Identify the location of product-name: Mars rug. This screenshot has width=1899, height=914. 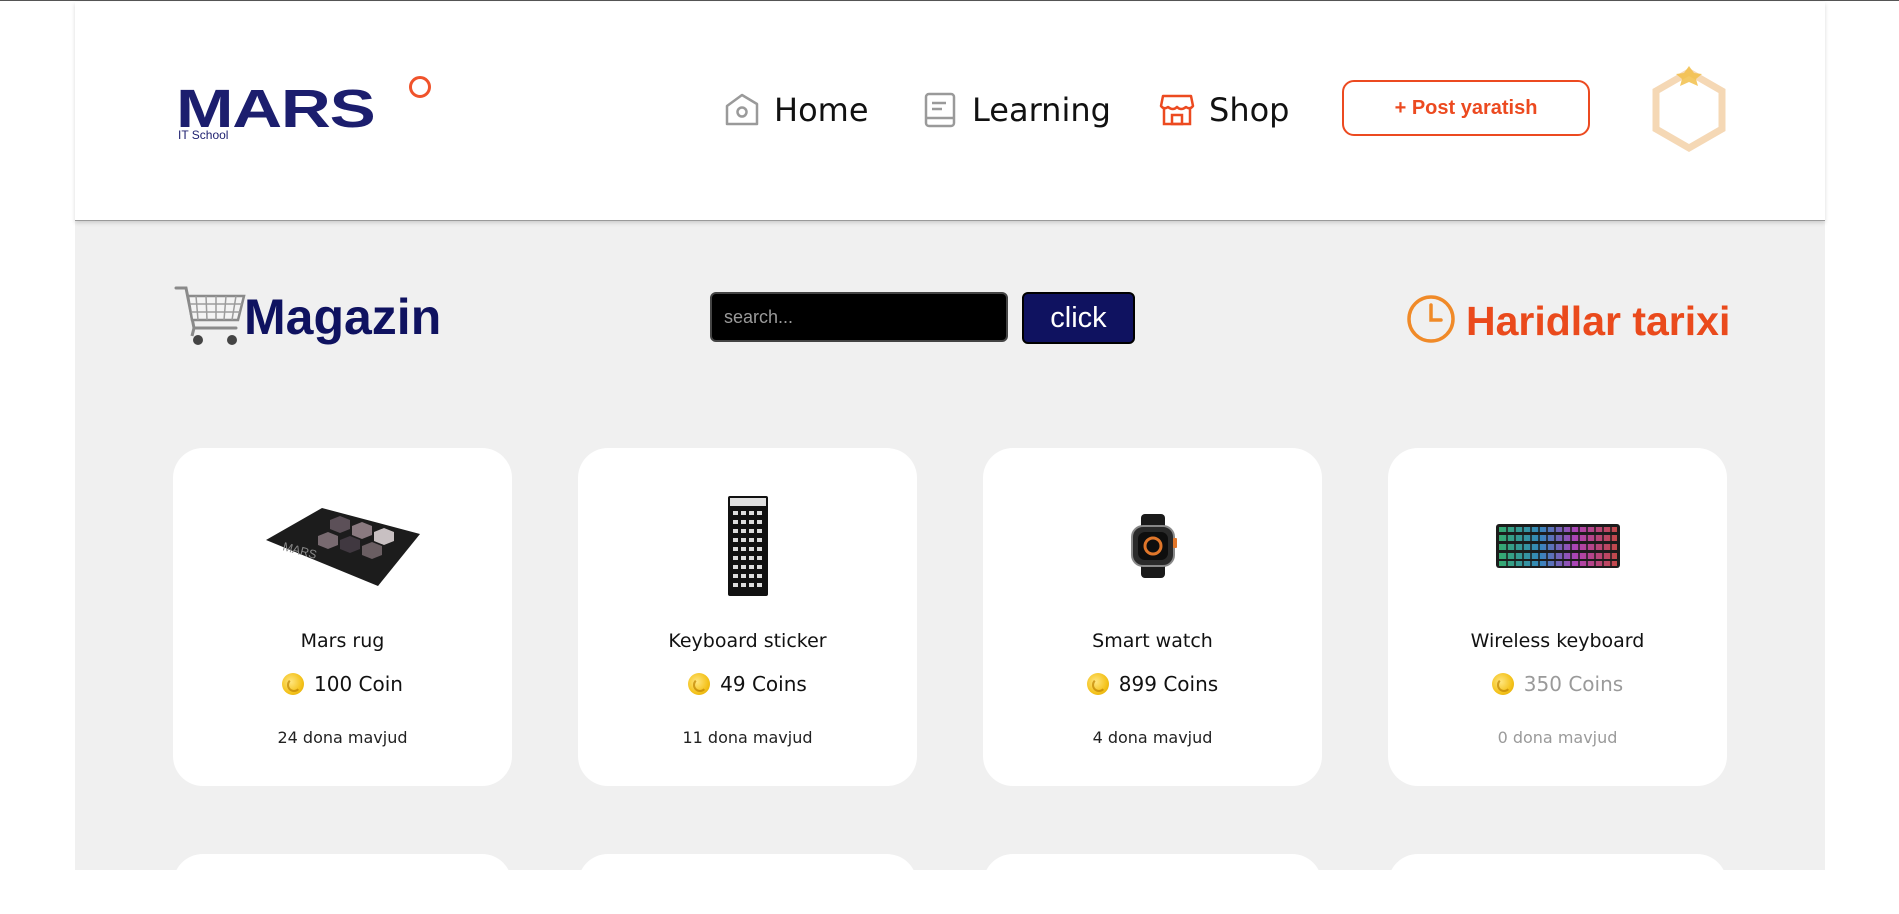
(342, 641).